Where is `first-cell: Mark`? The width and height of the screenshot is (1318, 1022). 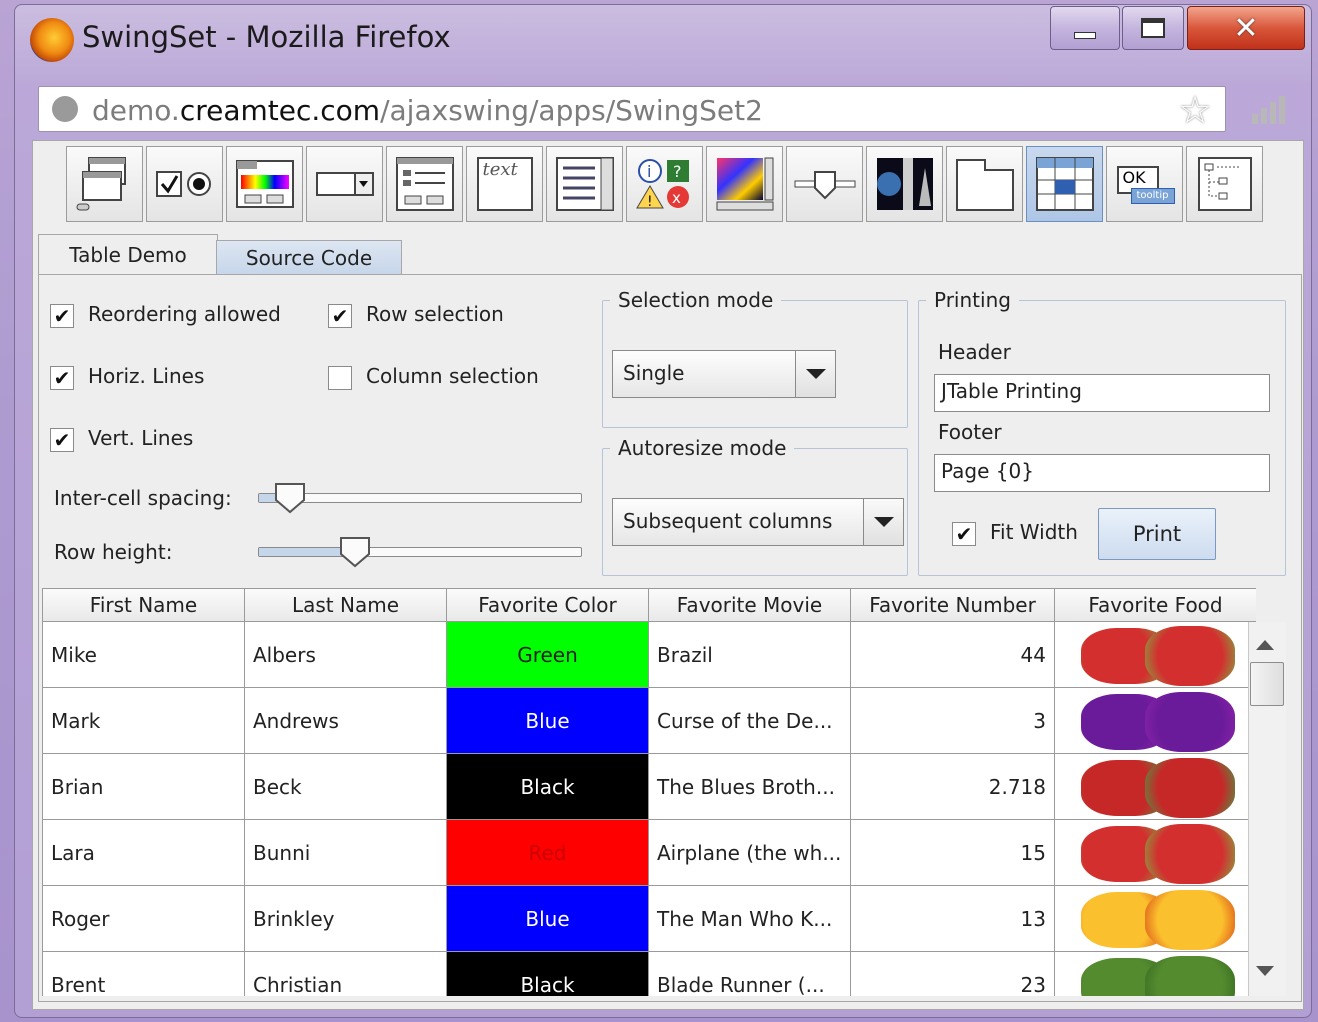 first-cell: Mark is located at coordinates (143, 721).